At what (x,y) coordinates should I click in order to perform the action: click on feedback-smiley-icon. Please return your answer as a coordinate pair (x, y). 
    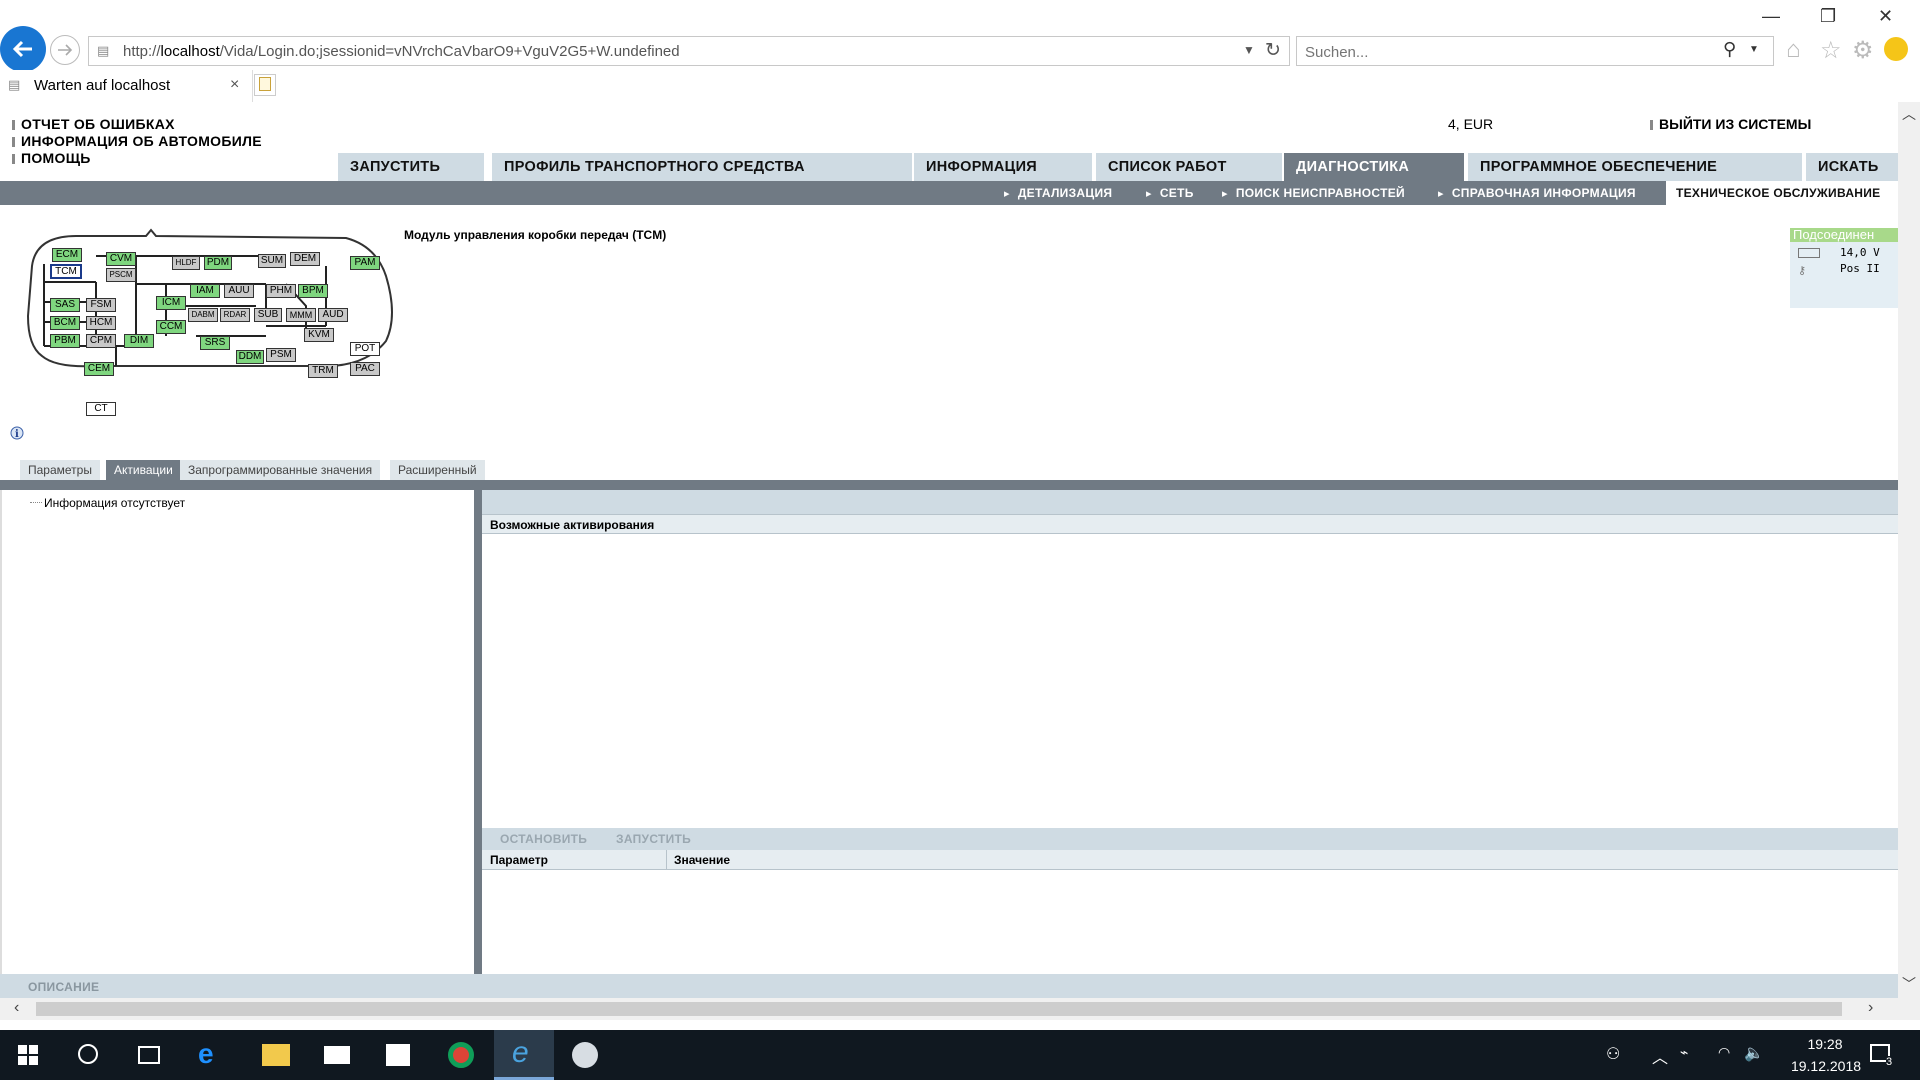
    Looking at the image, I should click on (1896, 49).